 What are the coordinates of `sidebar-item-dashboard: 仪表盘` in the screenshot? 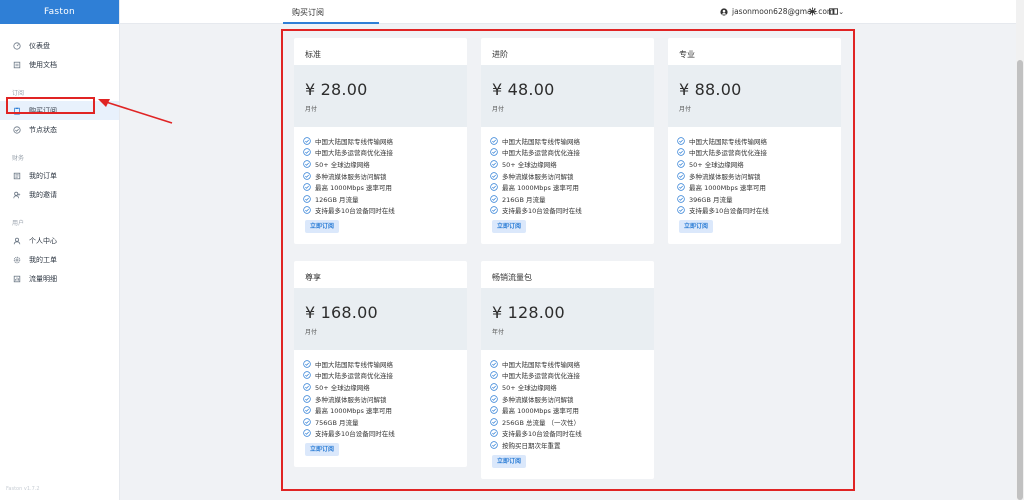 It's located at (59, 45).